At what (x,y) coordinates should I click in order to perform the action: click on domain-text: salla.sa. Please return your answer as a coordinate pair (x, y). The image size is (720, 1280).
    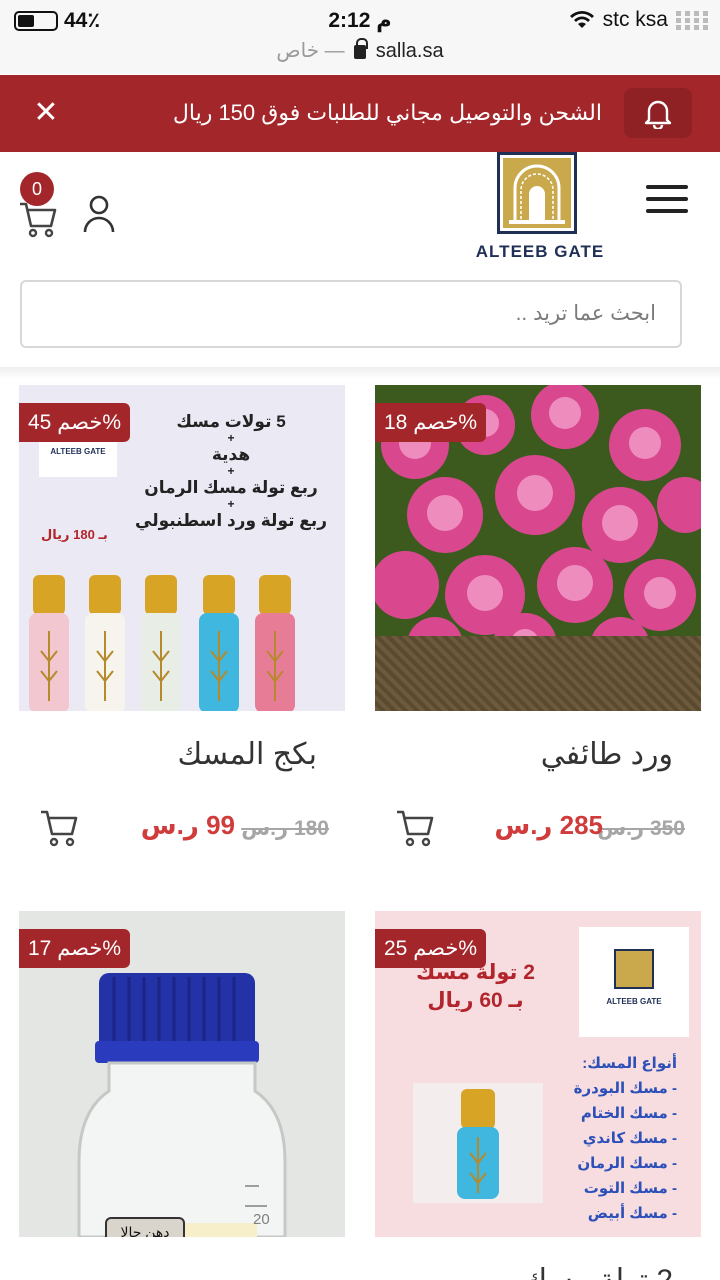
    Looking at the image, I should click on (409, 51).